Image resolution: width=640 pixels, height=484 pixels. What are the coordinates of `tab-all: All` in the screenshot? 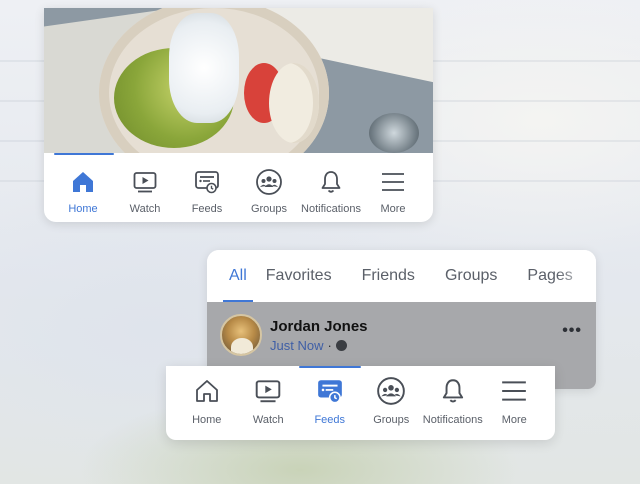 It's located at (238, 276).